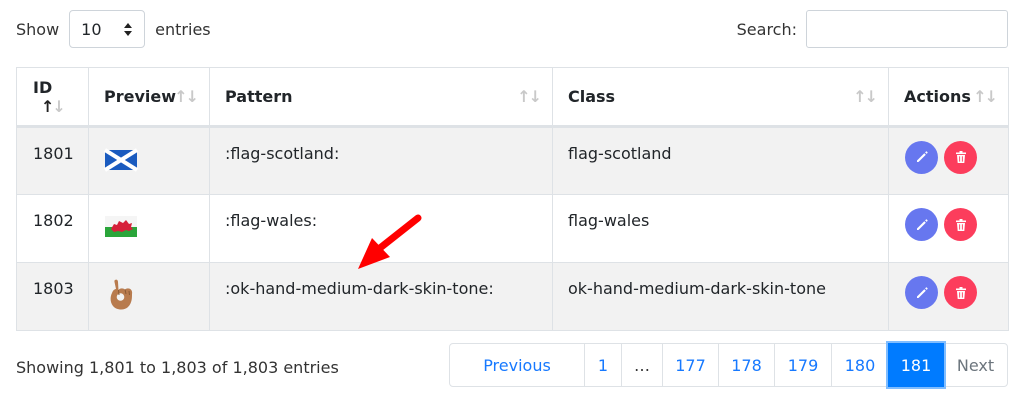 This screenshot has height=402, width=1024. Describe the element at coordinates (107, 29) in the screenshot. I see `entries-per-page-select: 10` at that location.